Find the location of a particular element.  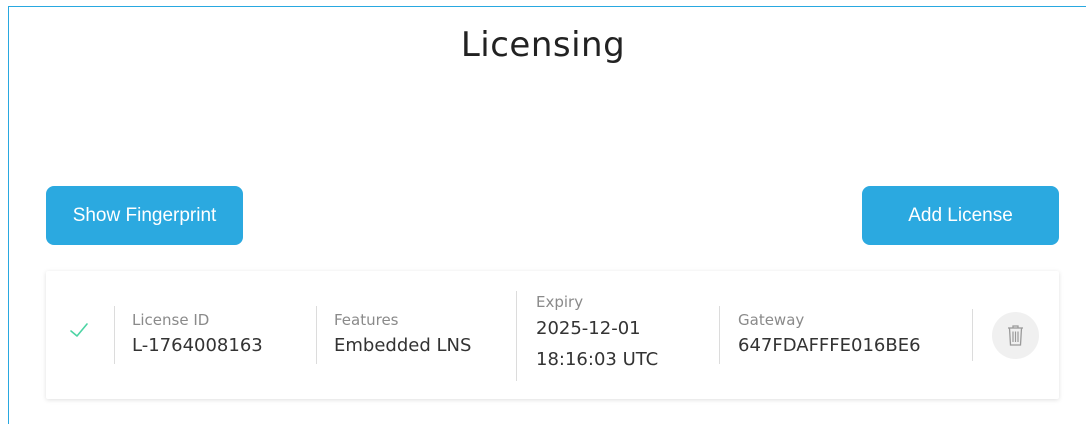

trash-icon is located at coordinates (1015, 335).